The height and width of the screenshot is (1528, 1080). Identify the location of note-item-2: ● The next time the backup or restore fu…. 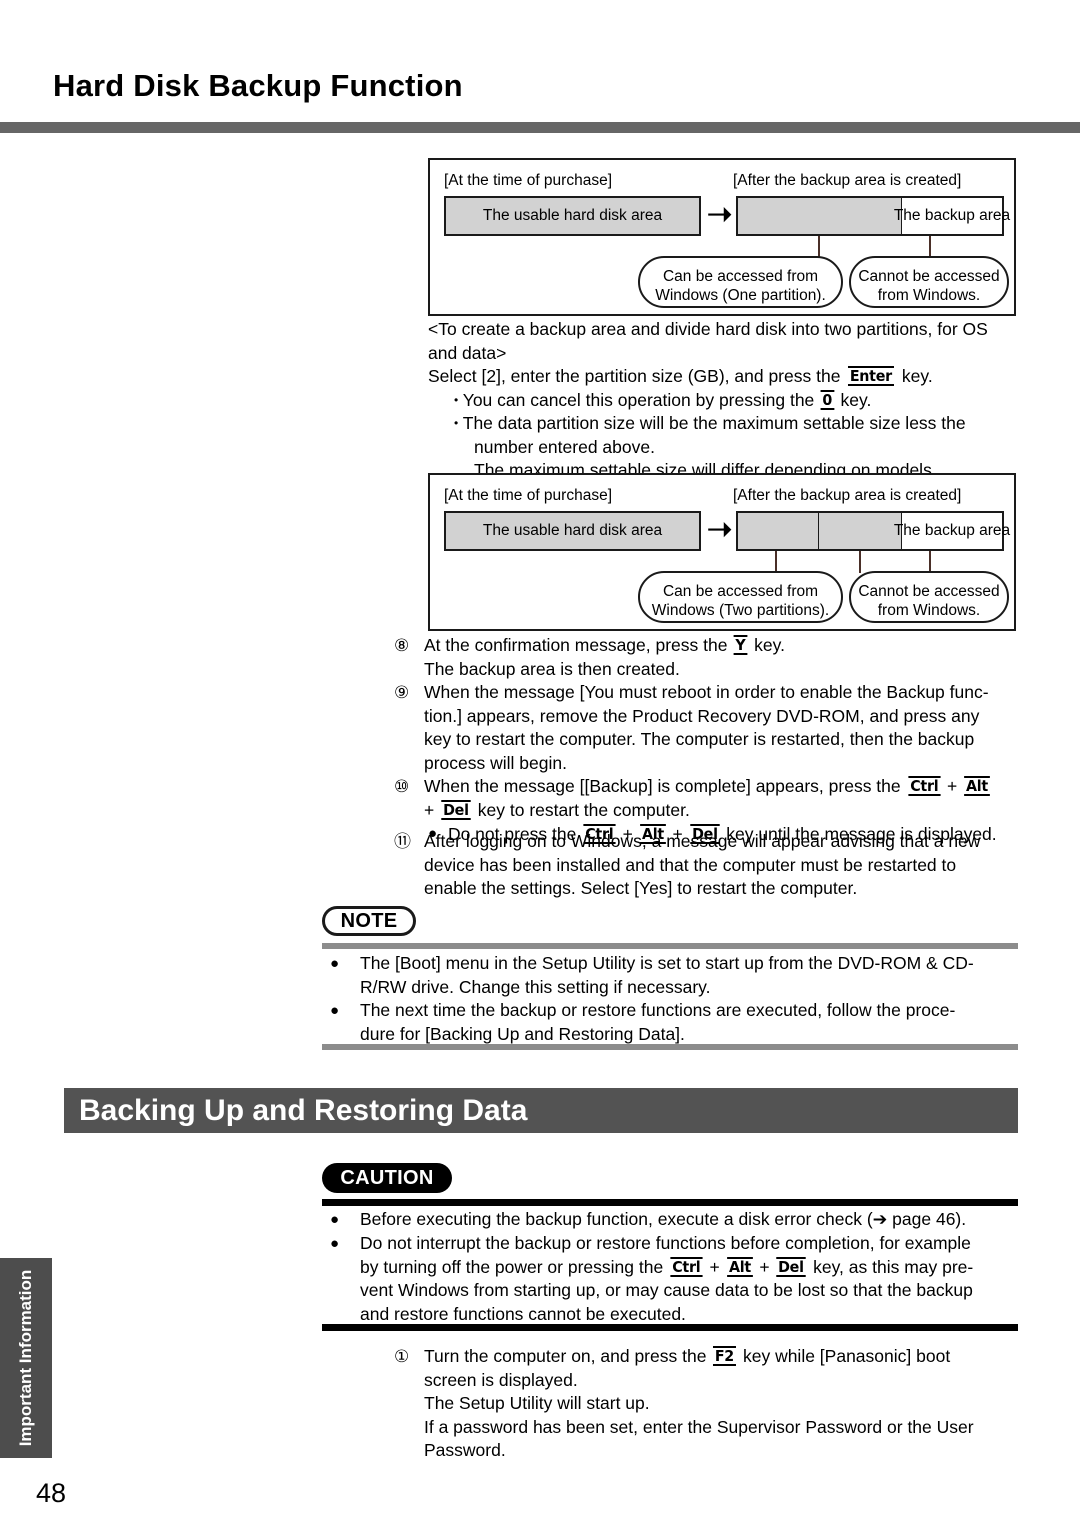
(680, 1022).